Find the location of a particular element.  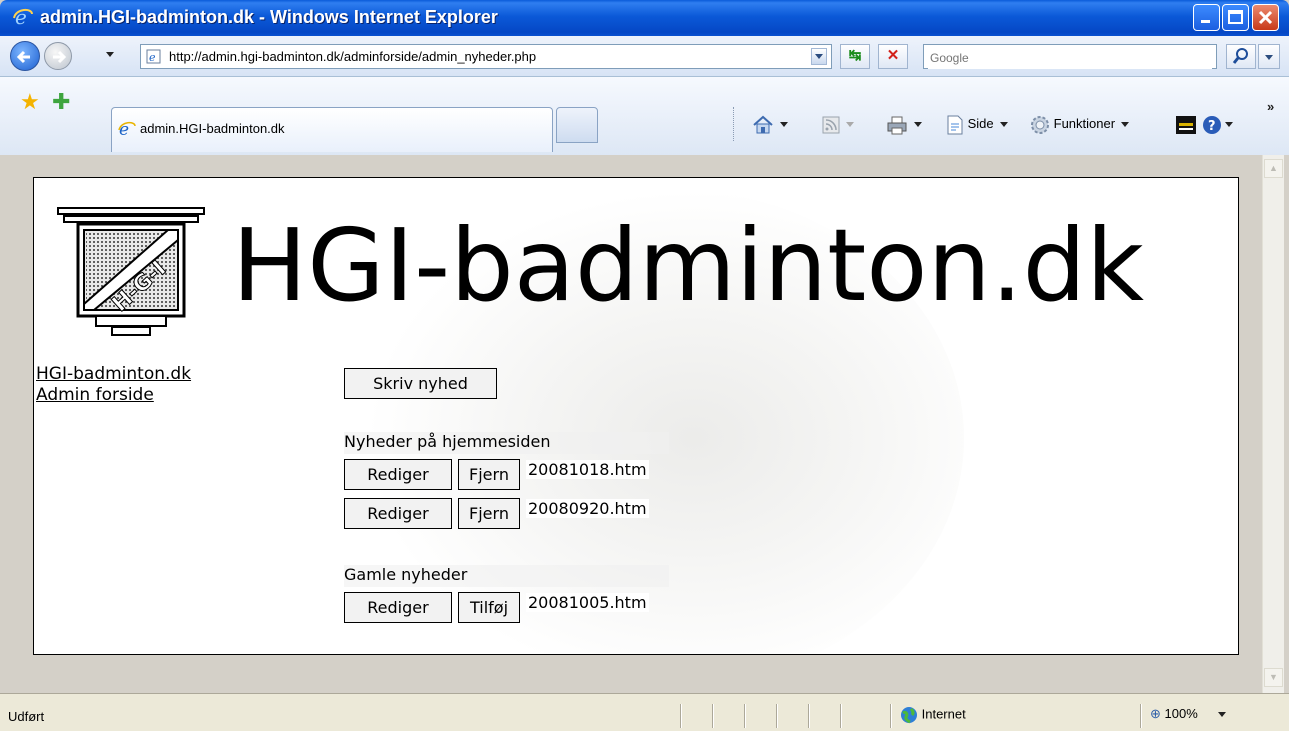

vertical-scrollbar: ▲ ▼ is located at coordinates (1273, 424).